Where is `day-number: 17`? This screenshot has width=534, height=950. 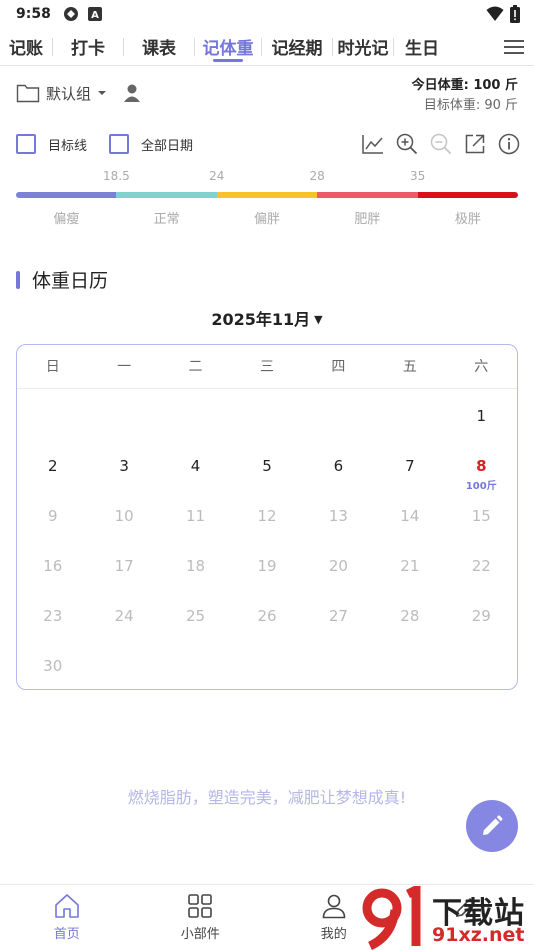
day-number: 17 is located at coordinates (124, 566).